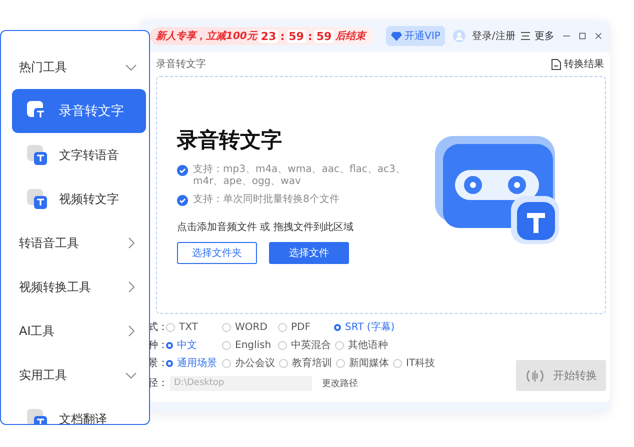  Describe the element at coordinates (75, 287) in the screenshot. I see `menu-group: 视频转换工具` at that location.